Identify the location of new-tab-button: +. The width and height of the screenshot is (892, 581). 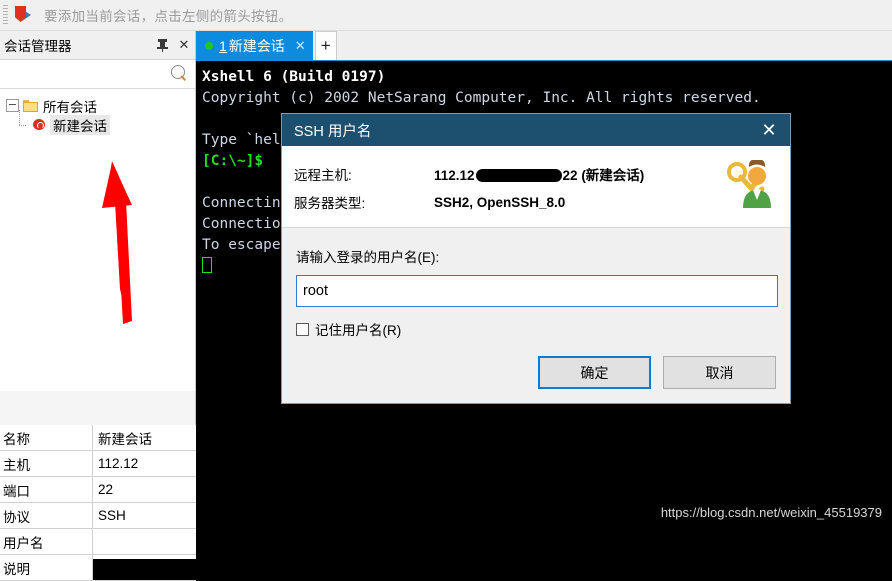
(325, 45).